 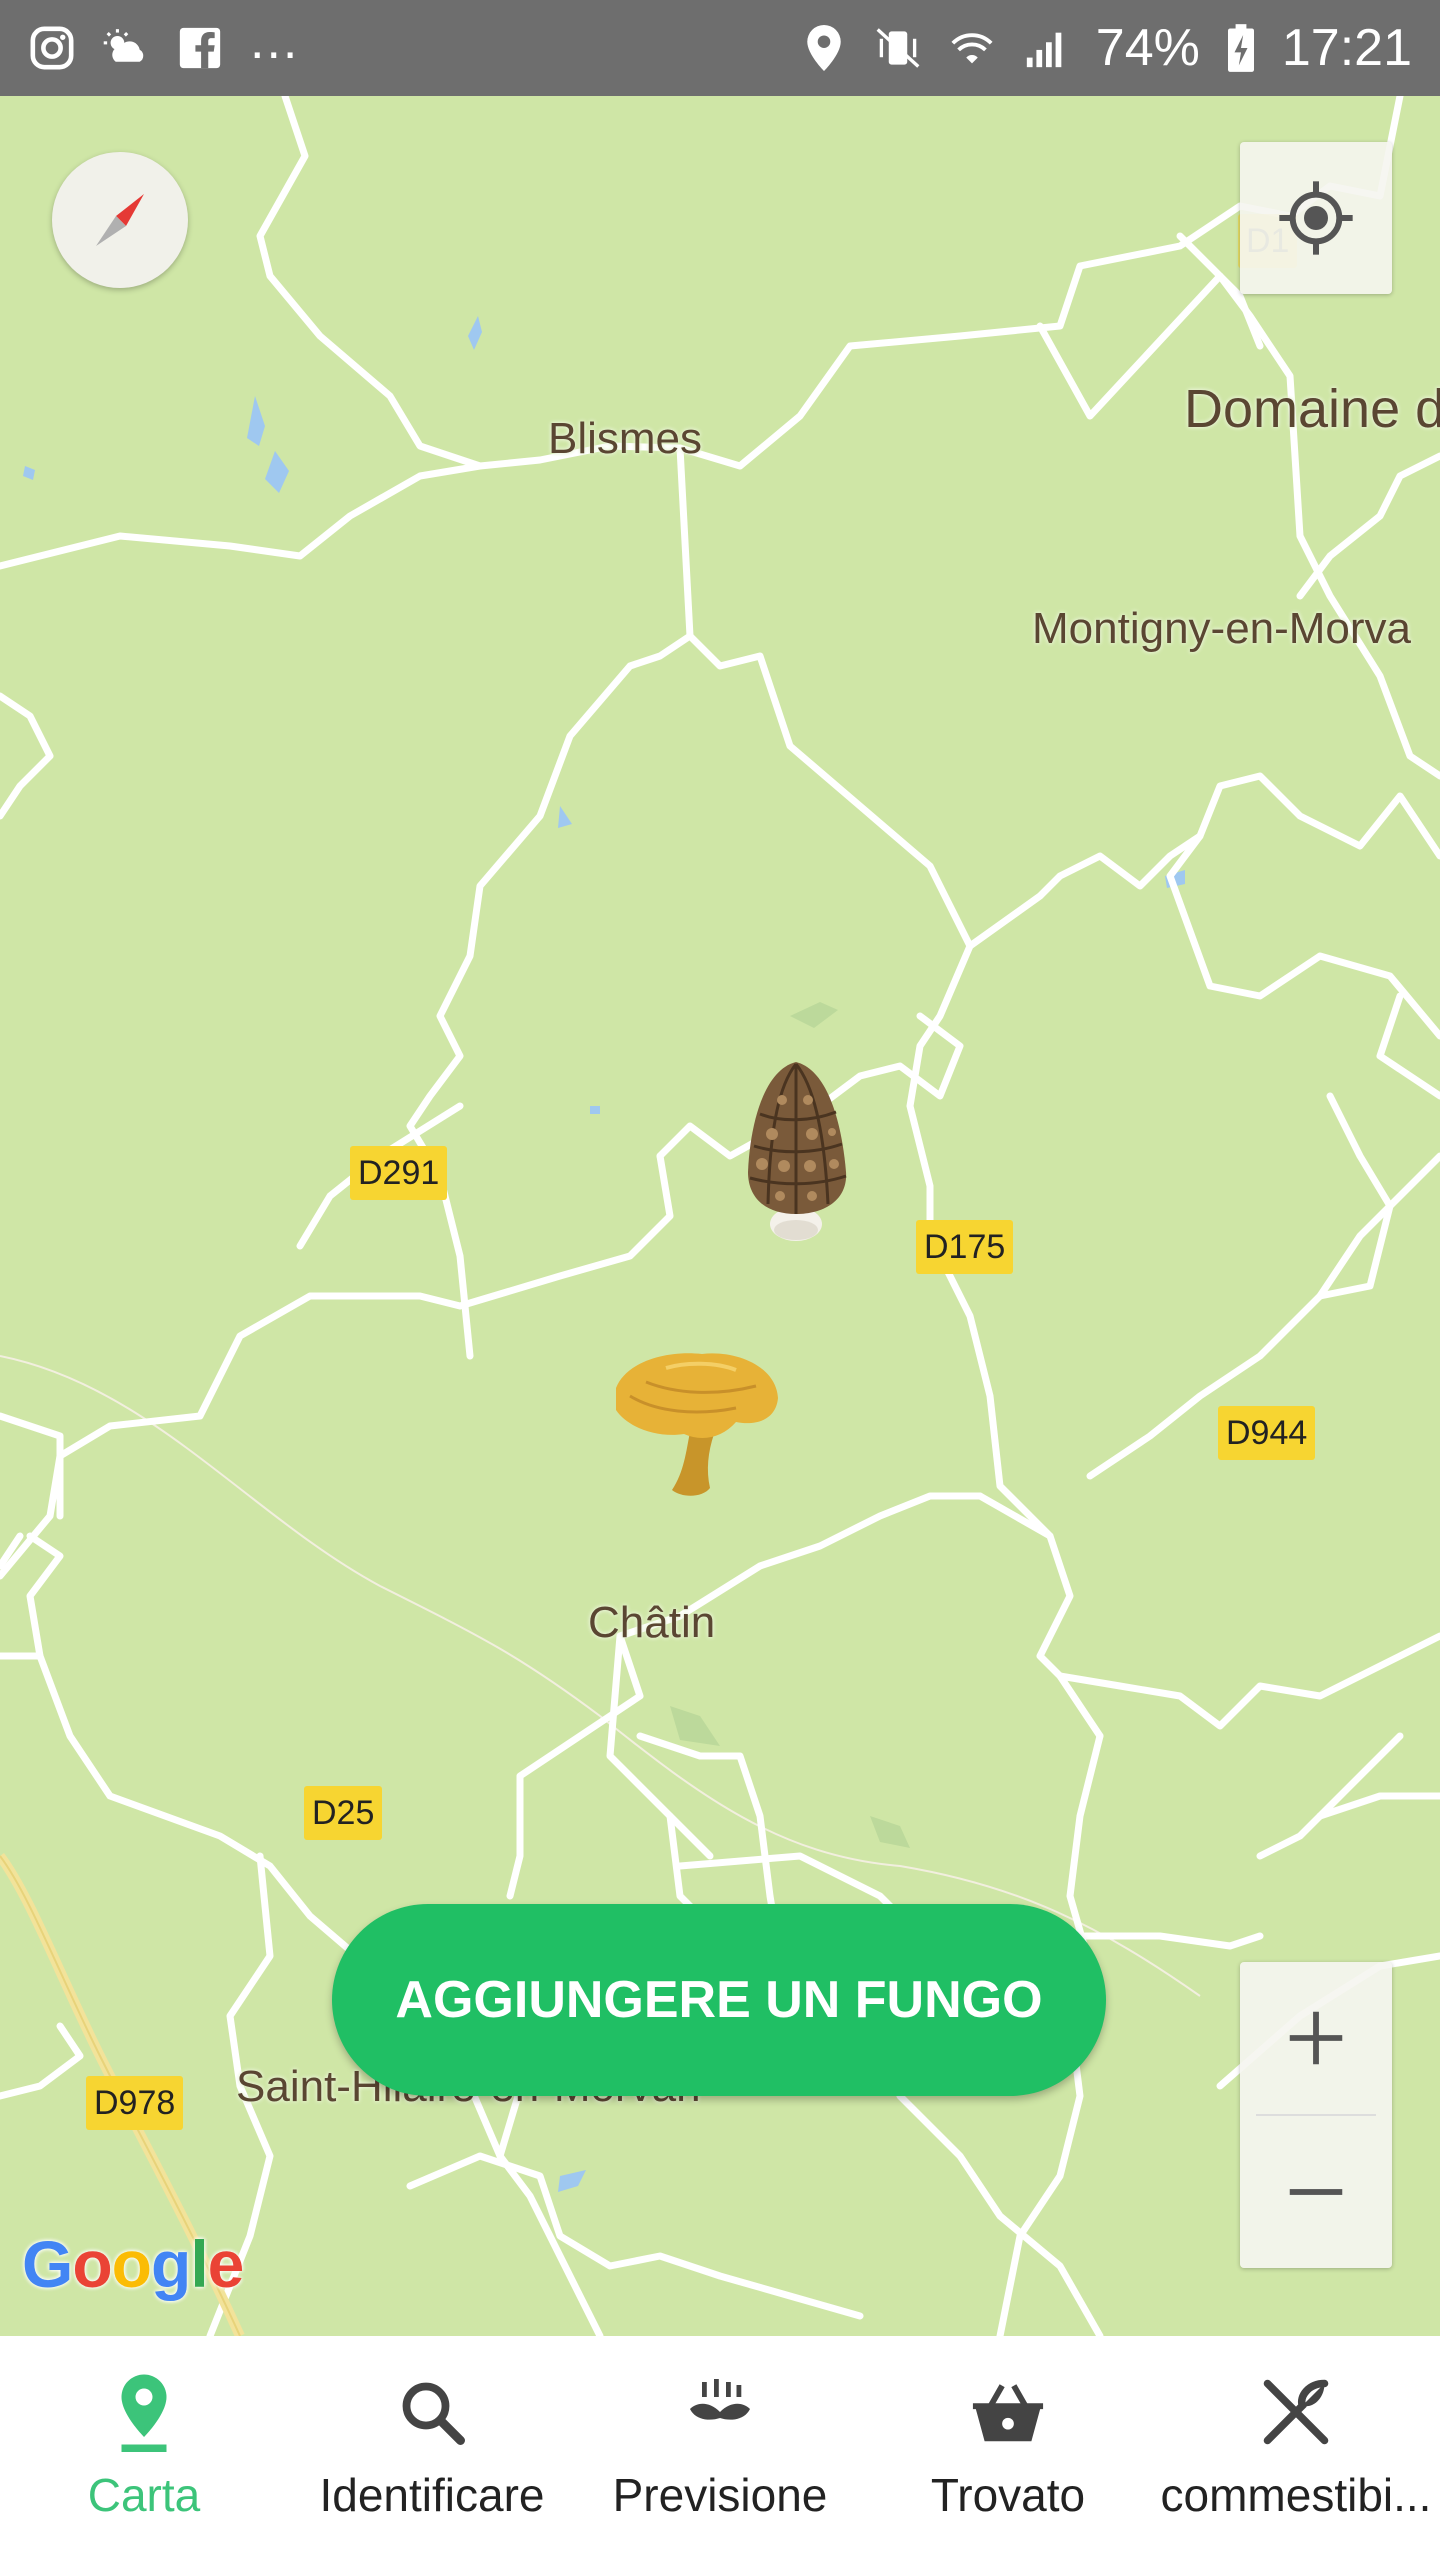 I want to click on chanterelle-mushroom-marker, so click(x=696, y=1424).